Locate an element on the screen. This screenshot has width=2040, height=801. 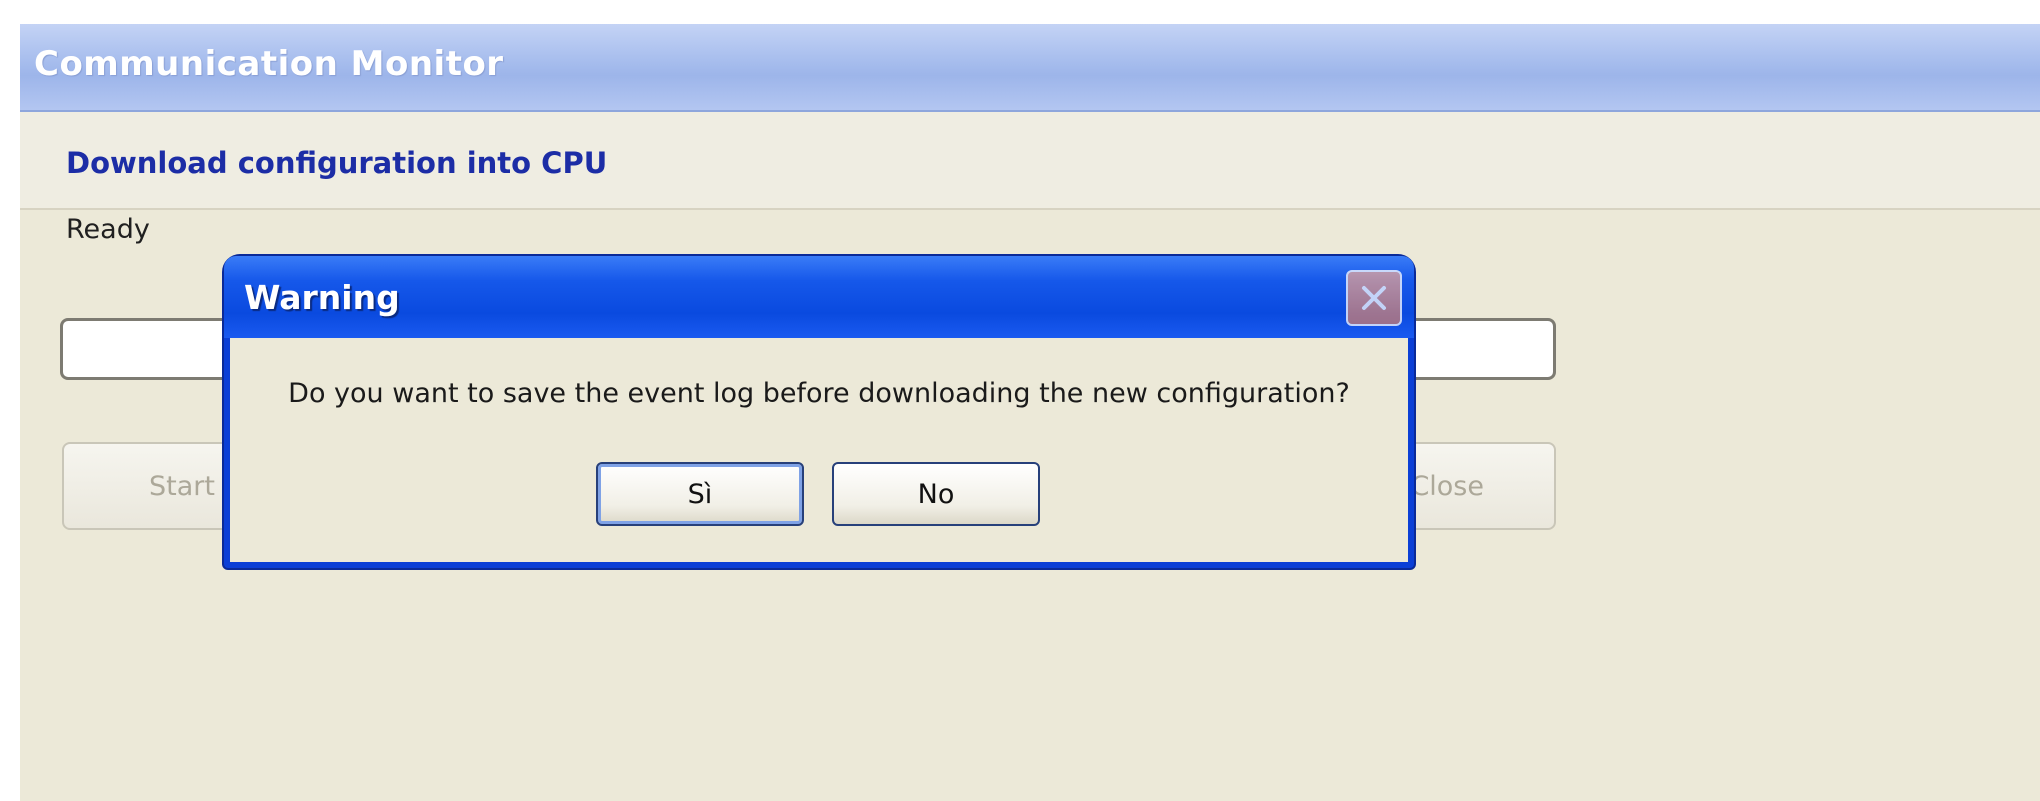
window-title: Communication Monitor is located at coordinates (269, 64).